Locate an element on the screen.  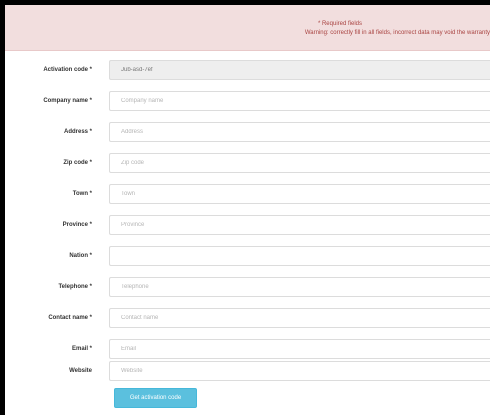
row-address: Address * is located at coordinates (247, 132).